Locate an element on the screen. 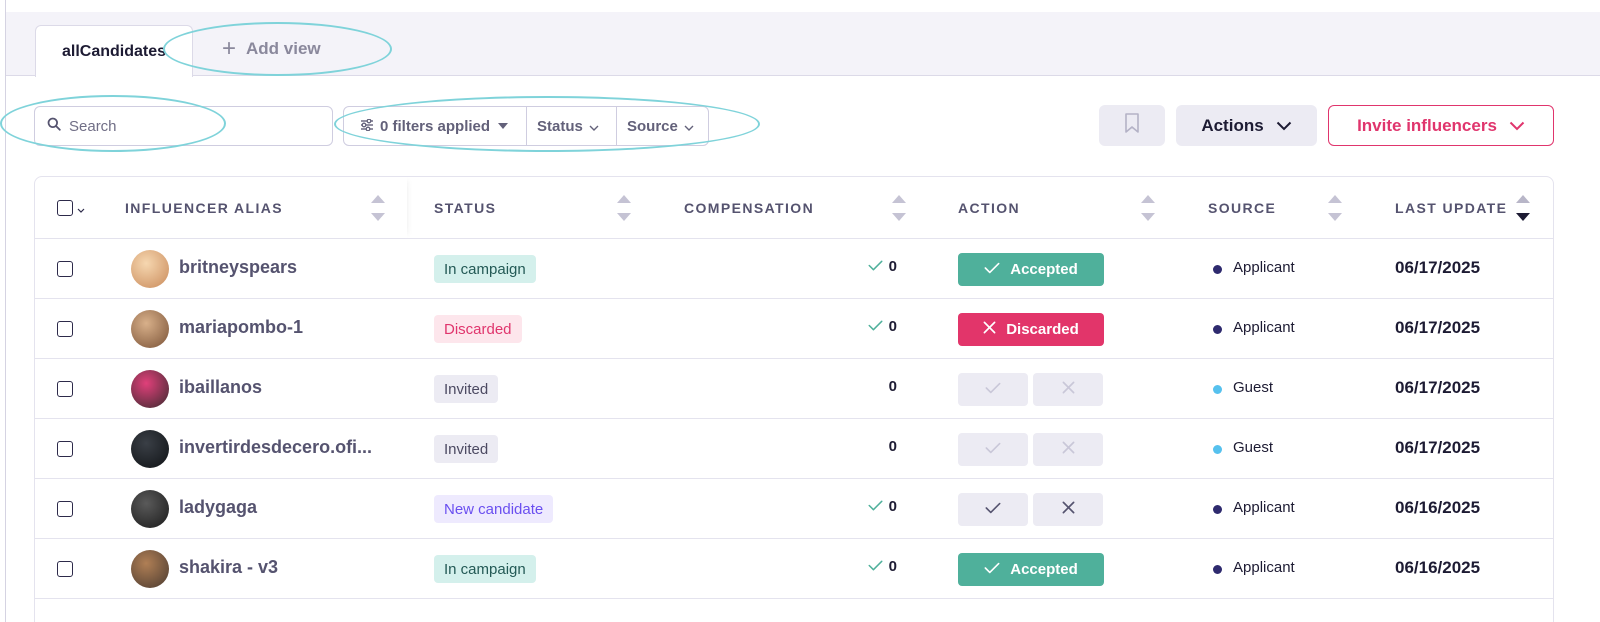 Image resolution: width=1600 pixels, height=622 pixels. save-view-button is located at coordinates (1132, 125).